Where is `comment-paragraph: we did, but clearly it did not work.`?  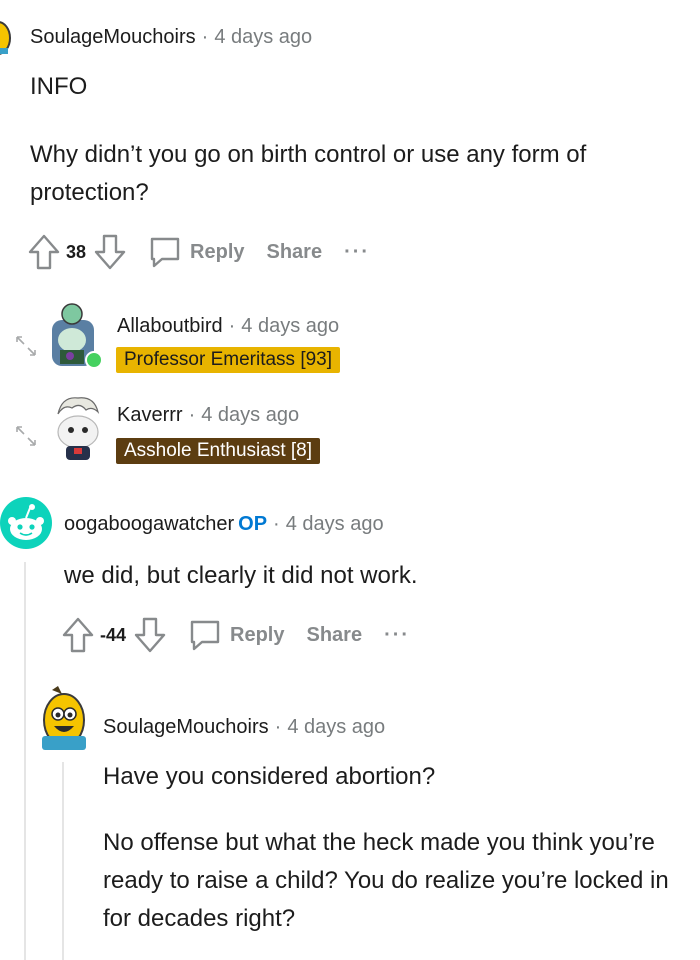 comment-paragraph: we did, but clearly it did not work. is located at coordinates (241, 575).